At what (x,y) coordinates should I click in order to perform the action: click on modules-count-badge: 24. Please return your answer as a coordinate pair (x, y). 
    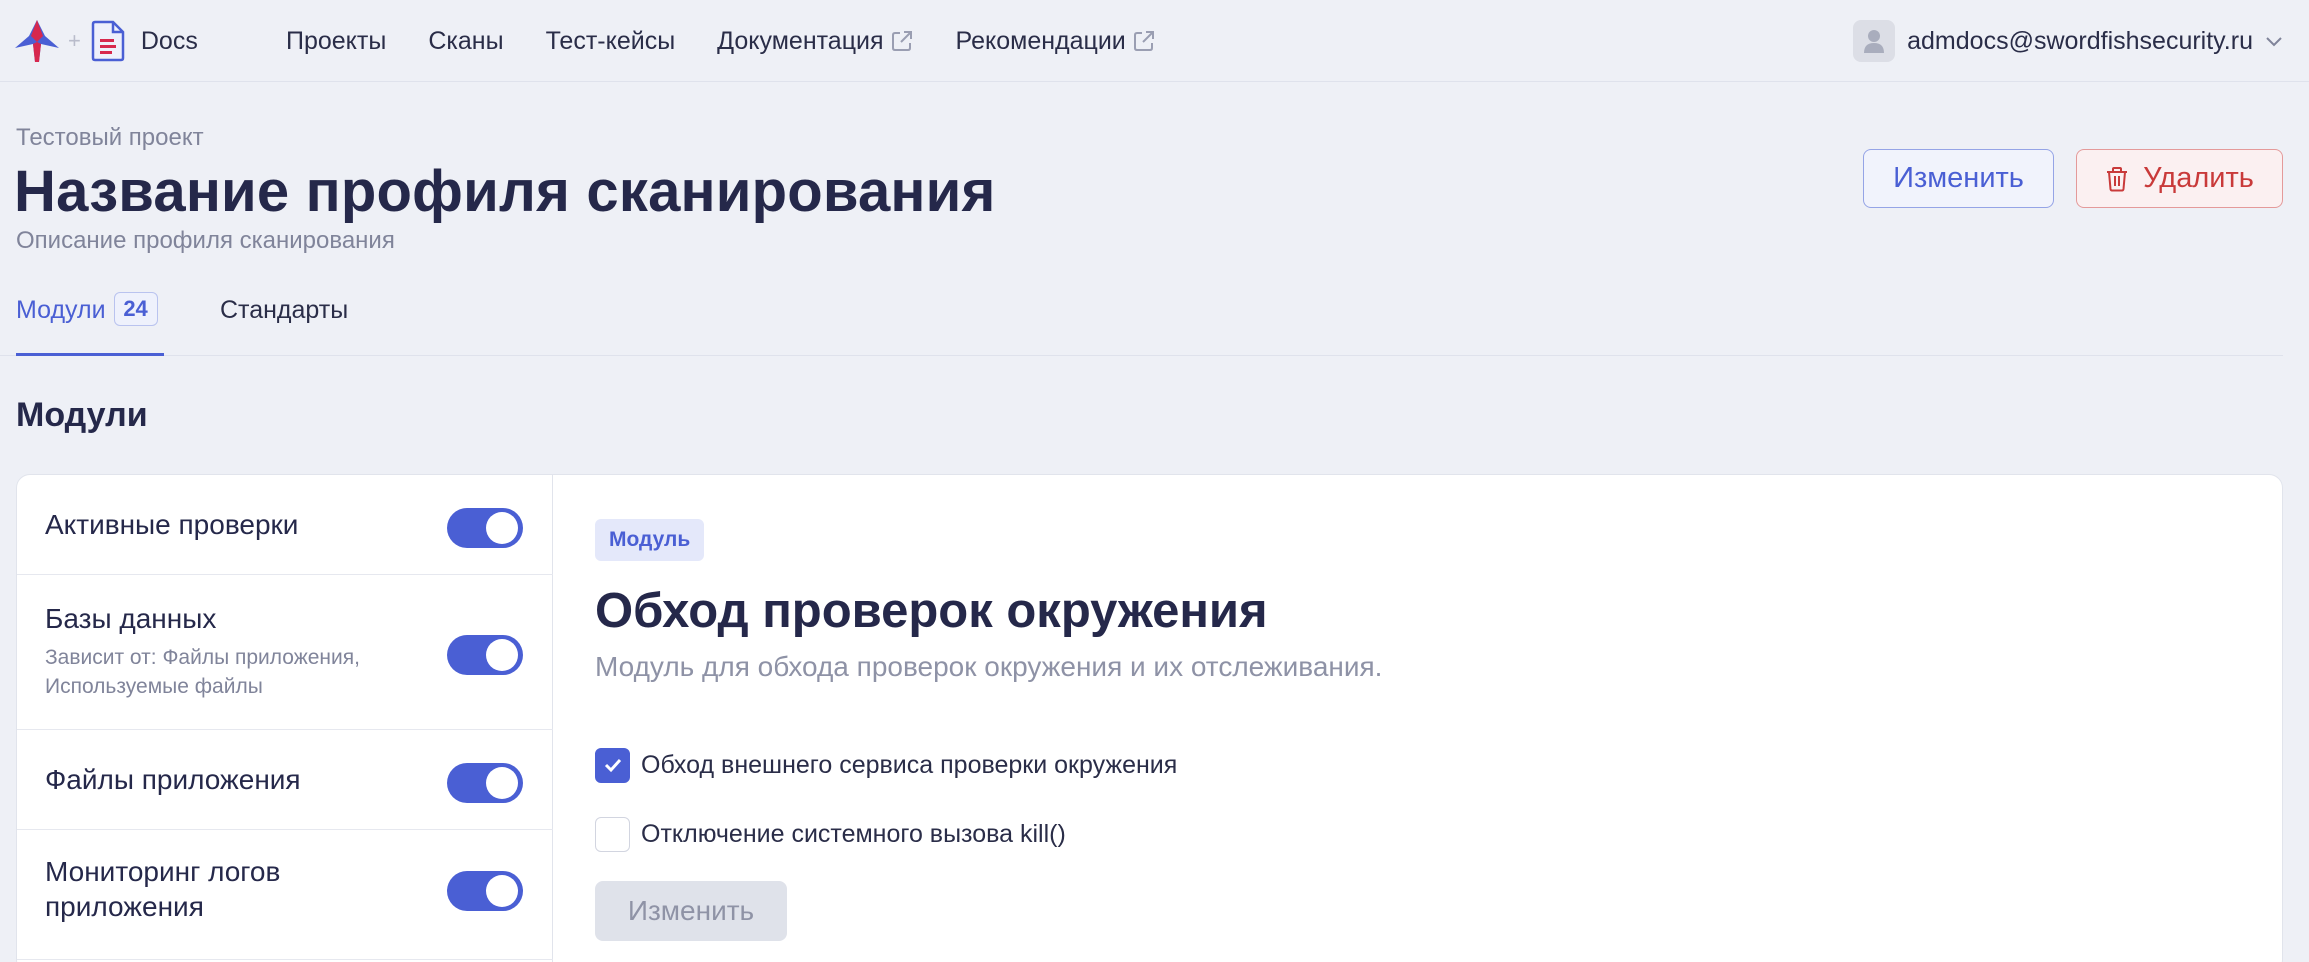
    Looking at the image, I should click on (135, 309).